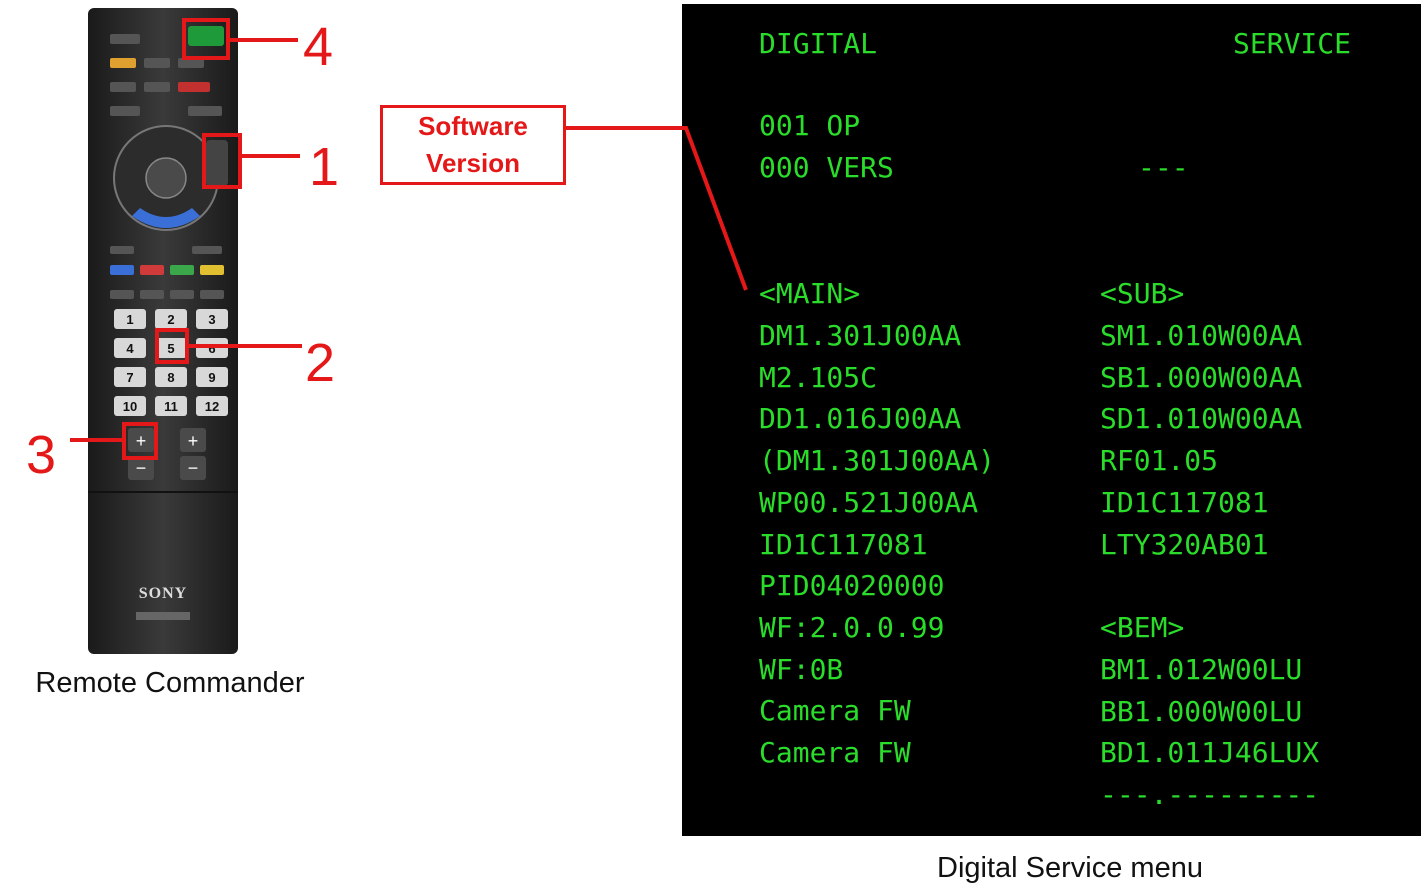  What do you see at coordinates (129, 319) in the screenshot?
I see `number-key-label: 1` at bounding box center [129, 319].